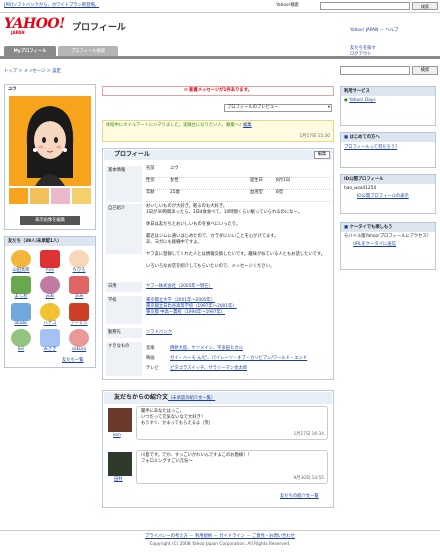 Image resolution: width=440 pixels, height=560 pixels. Describe the element at coordinates (388, 197) in the screenshot. I see `id-profile-link: ID公開プロフィールの表示` at that location.